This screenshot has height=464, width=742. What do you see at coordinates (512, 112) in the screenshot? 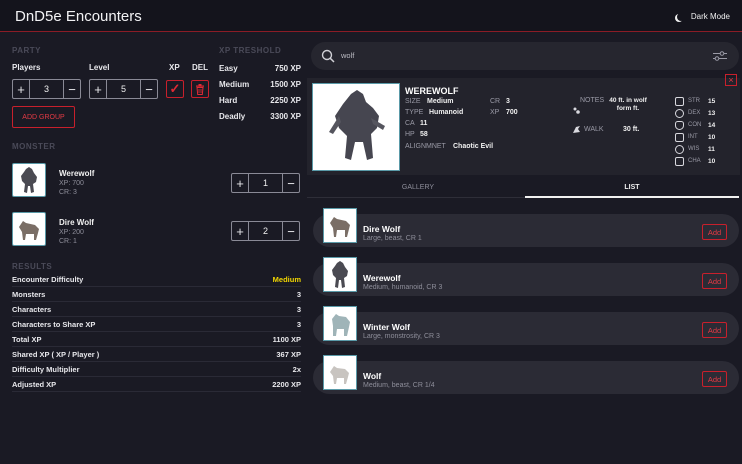
I see `xp-value: 700` at bounding box center [512, 112].